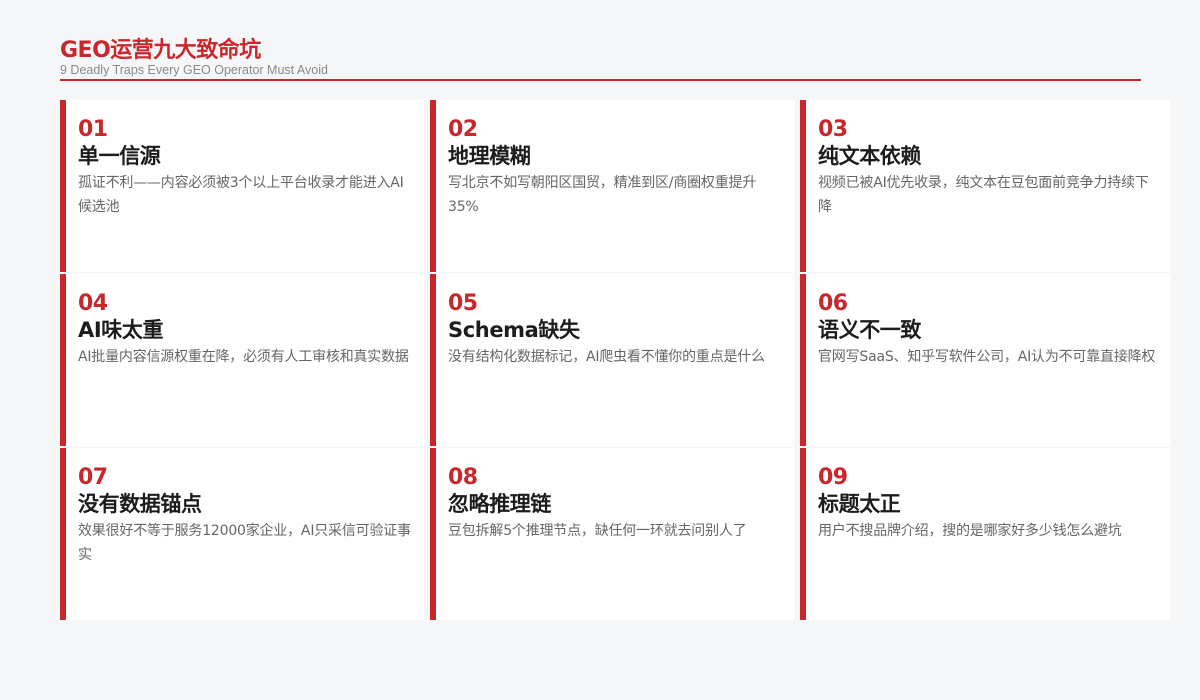 The image size is (1200, 700). What do you see at coordinates (93, 477) in the screenshot?
I see `trap-number: 07` at bounding box center [93, 477].